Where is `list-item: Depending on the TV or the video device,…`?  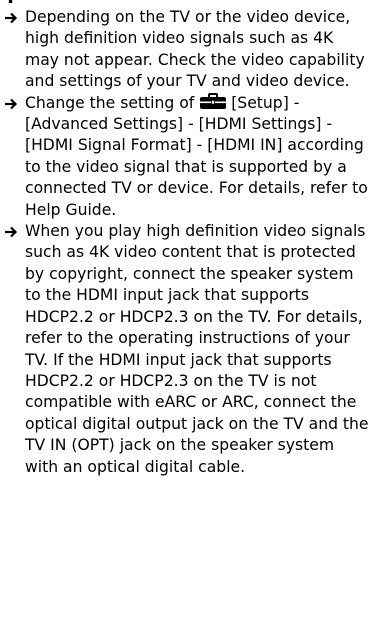 list-item: Depending on the TV or the video device,… is located at coordinates (188, 50).